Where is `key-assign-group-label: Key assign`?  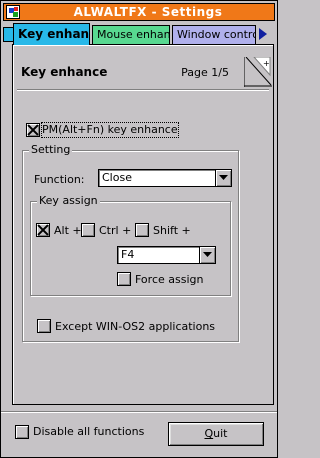
key-assign-group-label: Key assign is located at coordinates (68, 200).